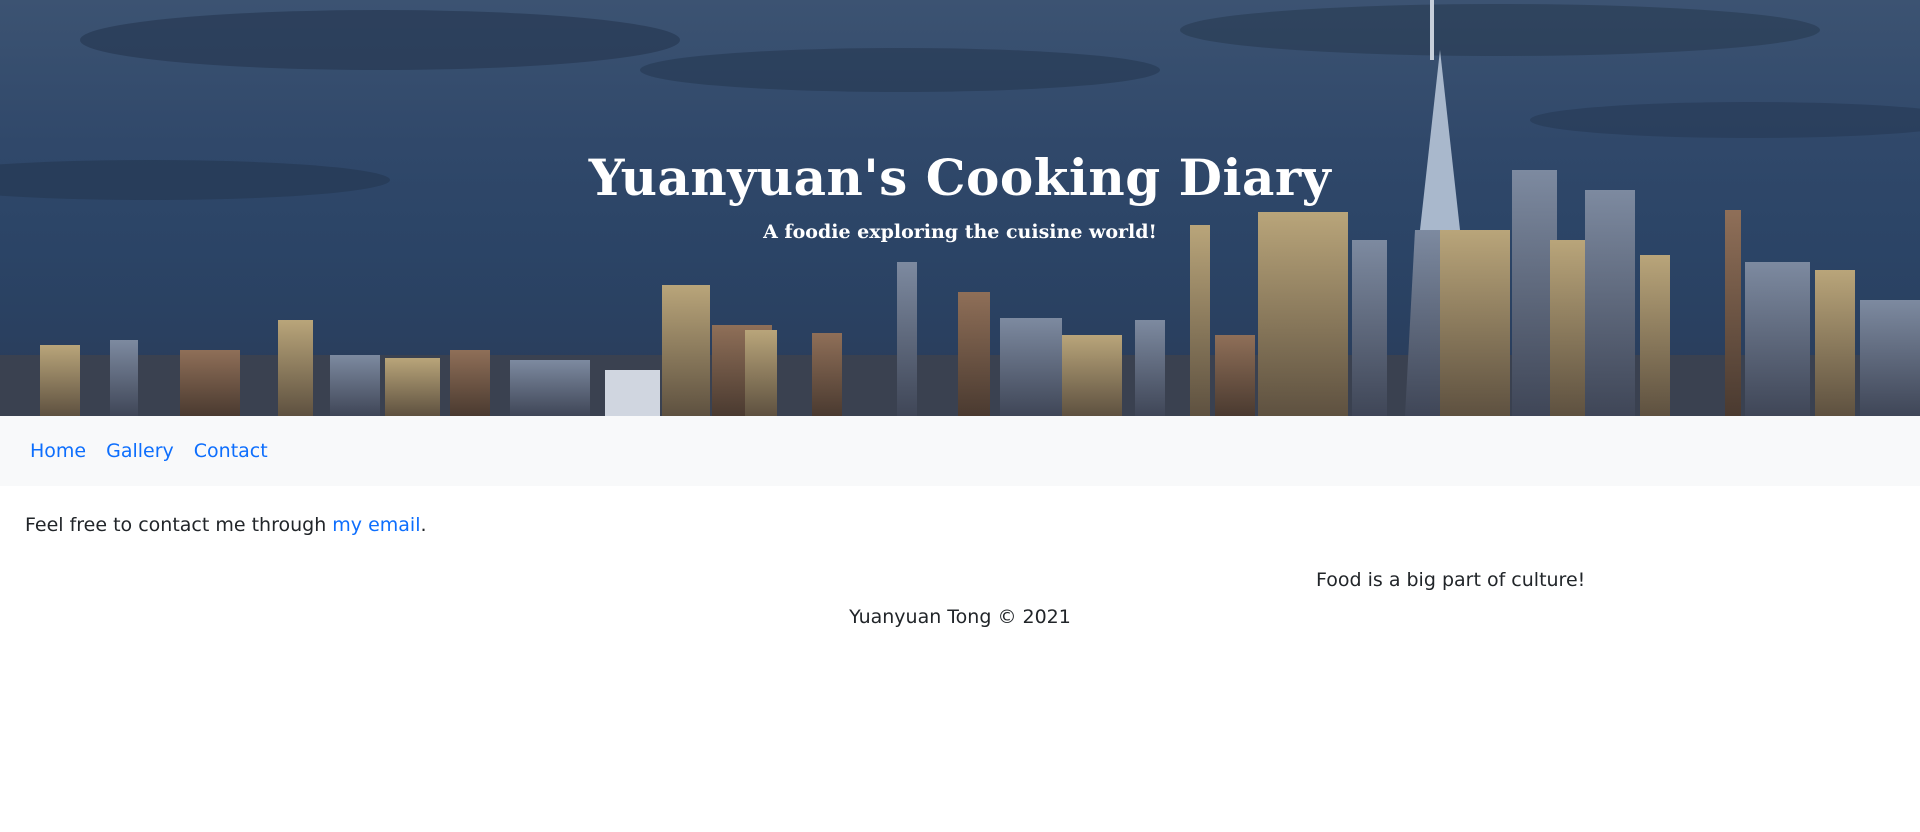 Image resolution: width=1920 pixels, height=832 pixels. Describe the element at coordinates (960, 617) in the screenshot. I see `footer-copyright: Yuanyuan Tong © 2021` at that location.